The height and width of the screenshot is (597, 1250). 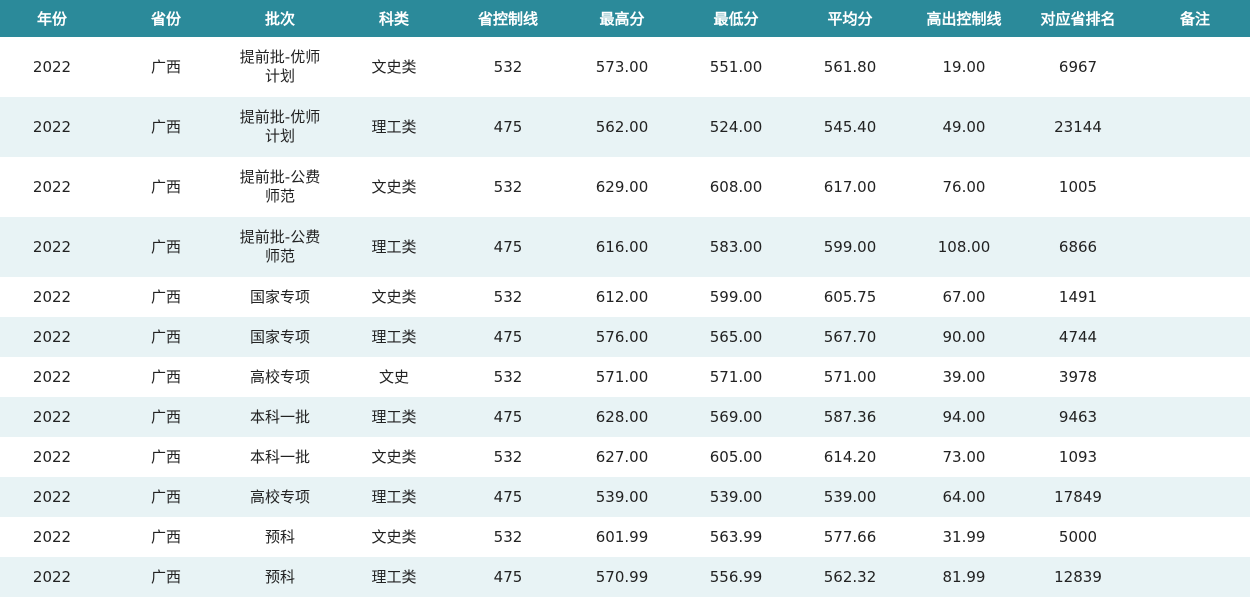 I want to click on cell-avg-score: 561.80, so click(x=850, y=66).